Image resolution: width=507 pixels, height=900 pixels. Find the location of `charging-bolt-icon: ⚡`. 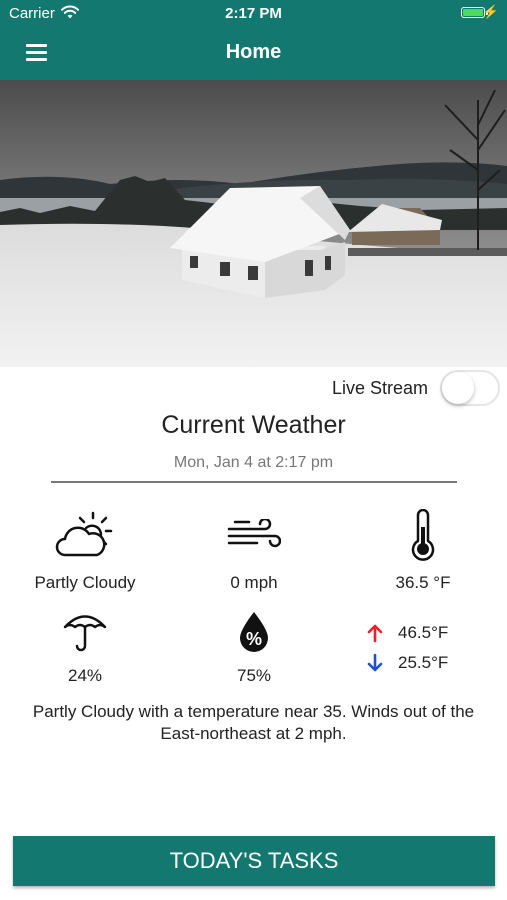

charging-bolt-icon: ⚡ is located at coordinates (490, 11).